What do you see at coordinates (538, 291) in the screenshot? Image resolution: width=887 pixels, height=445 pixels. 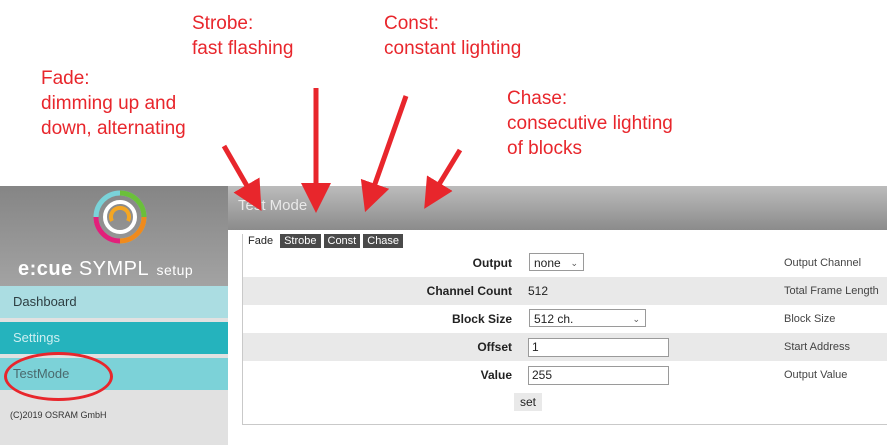 I see `channel-count-value: 512` at bounding box center [538, 291].